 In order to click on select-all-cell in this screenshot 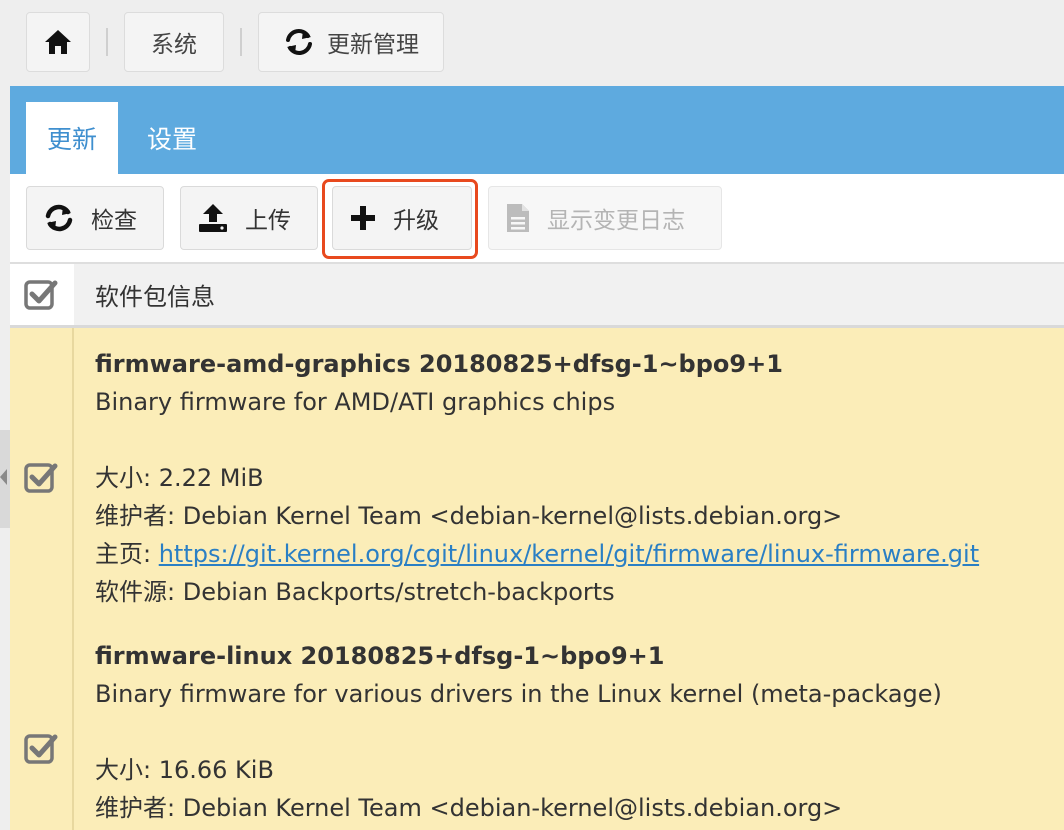, I will do `click(42, 294)`.